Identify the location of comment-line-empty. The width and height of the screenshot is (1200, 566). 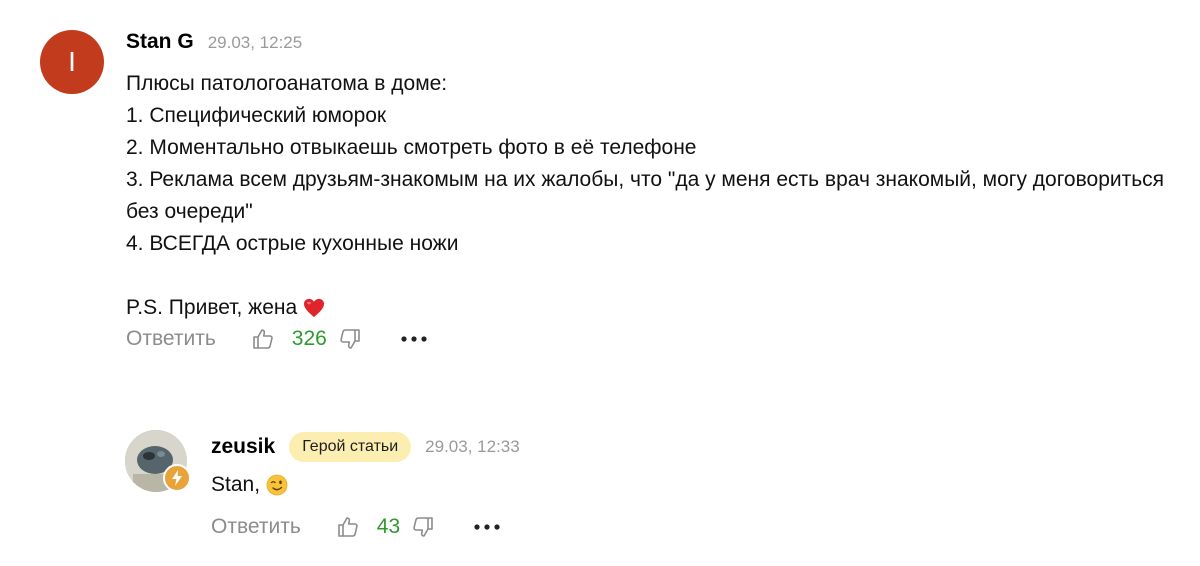
(648, 276).